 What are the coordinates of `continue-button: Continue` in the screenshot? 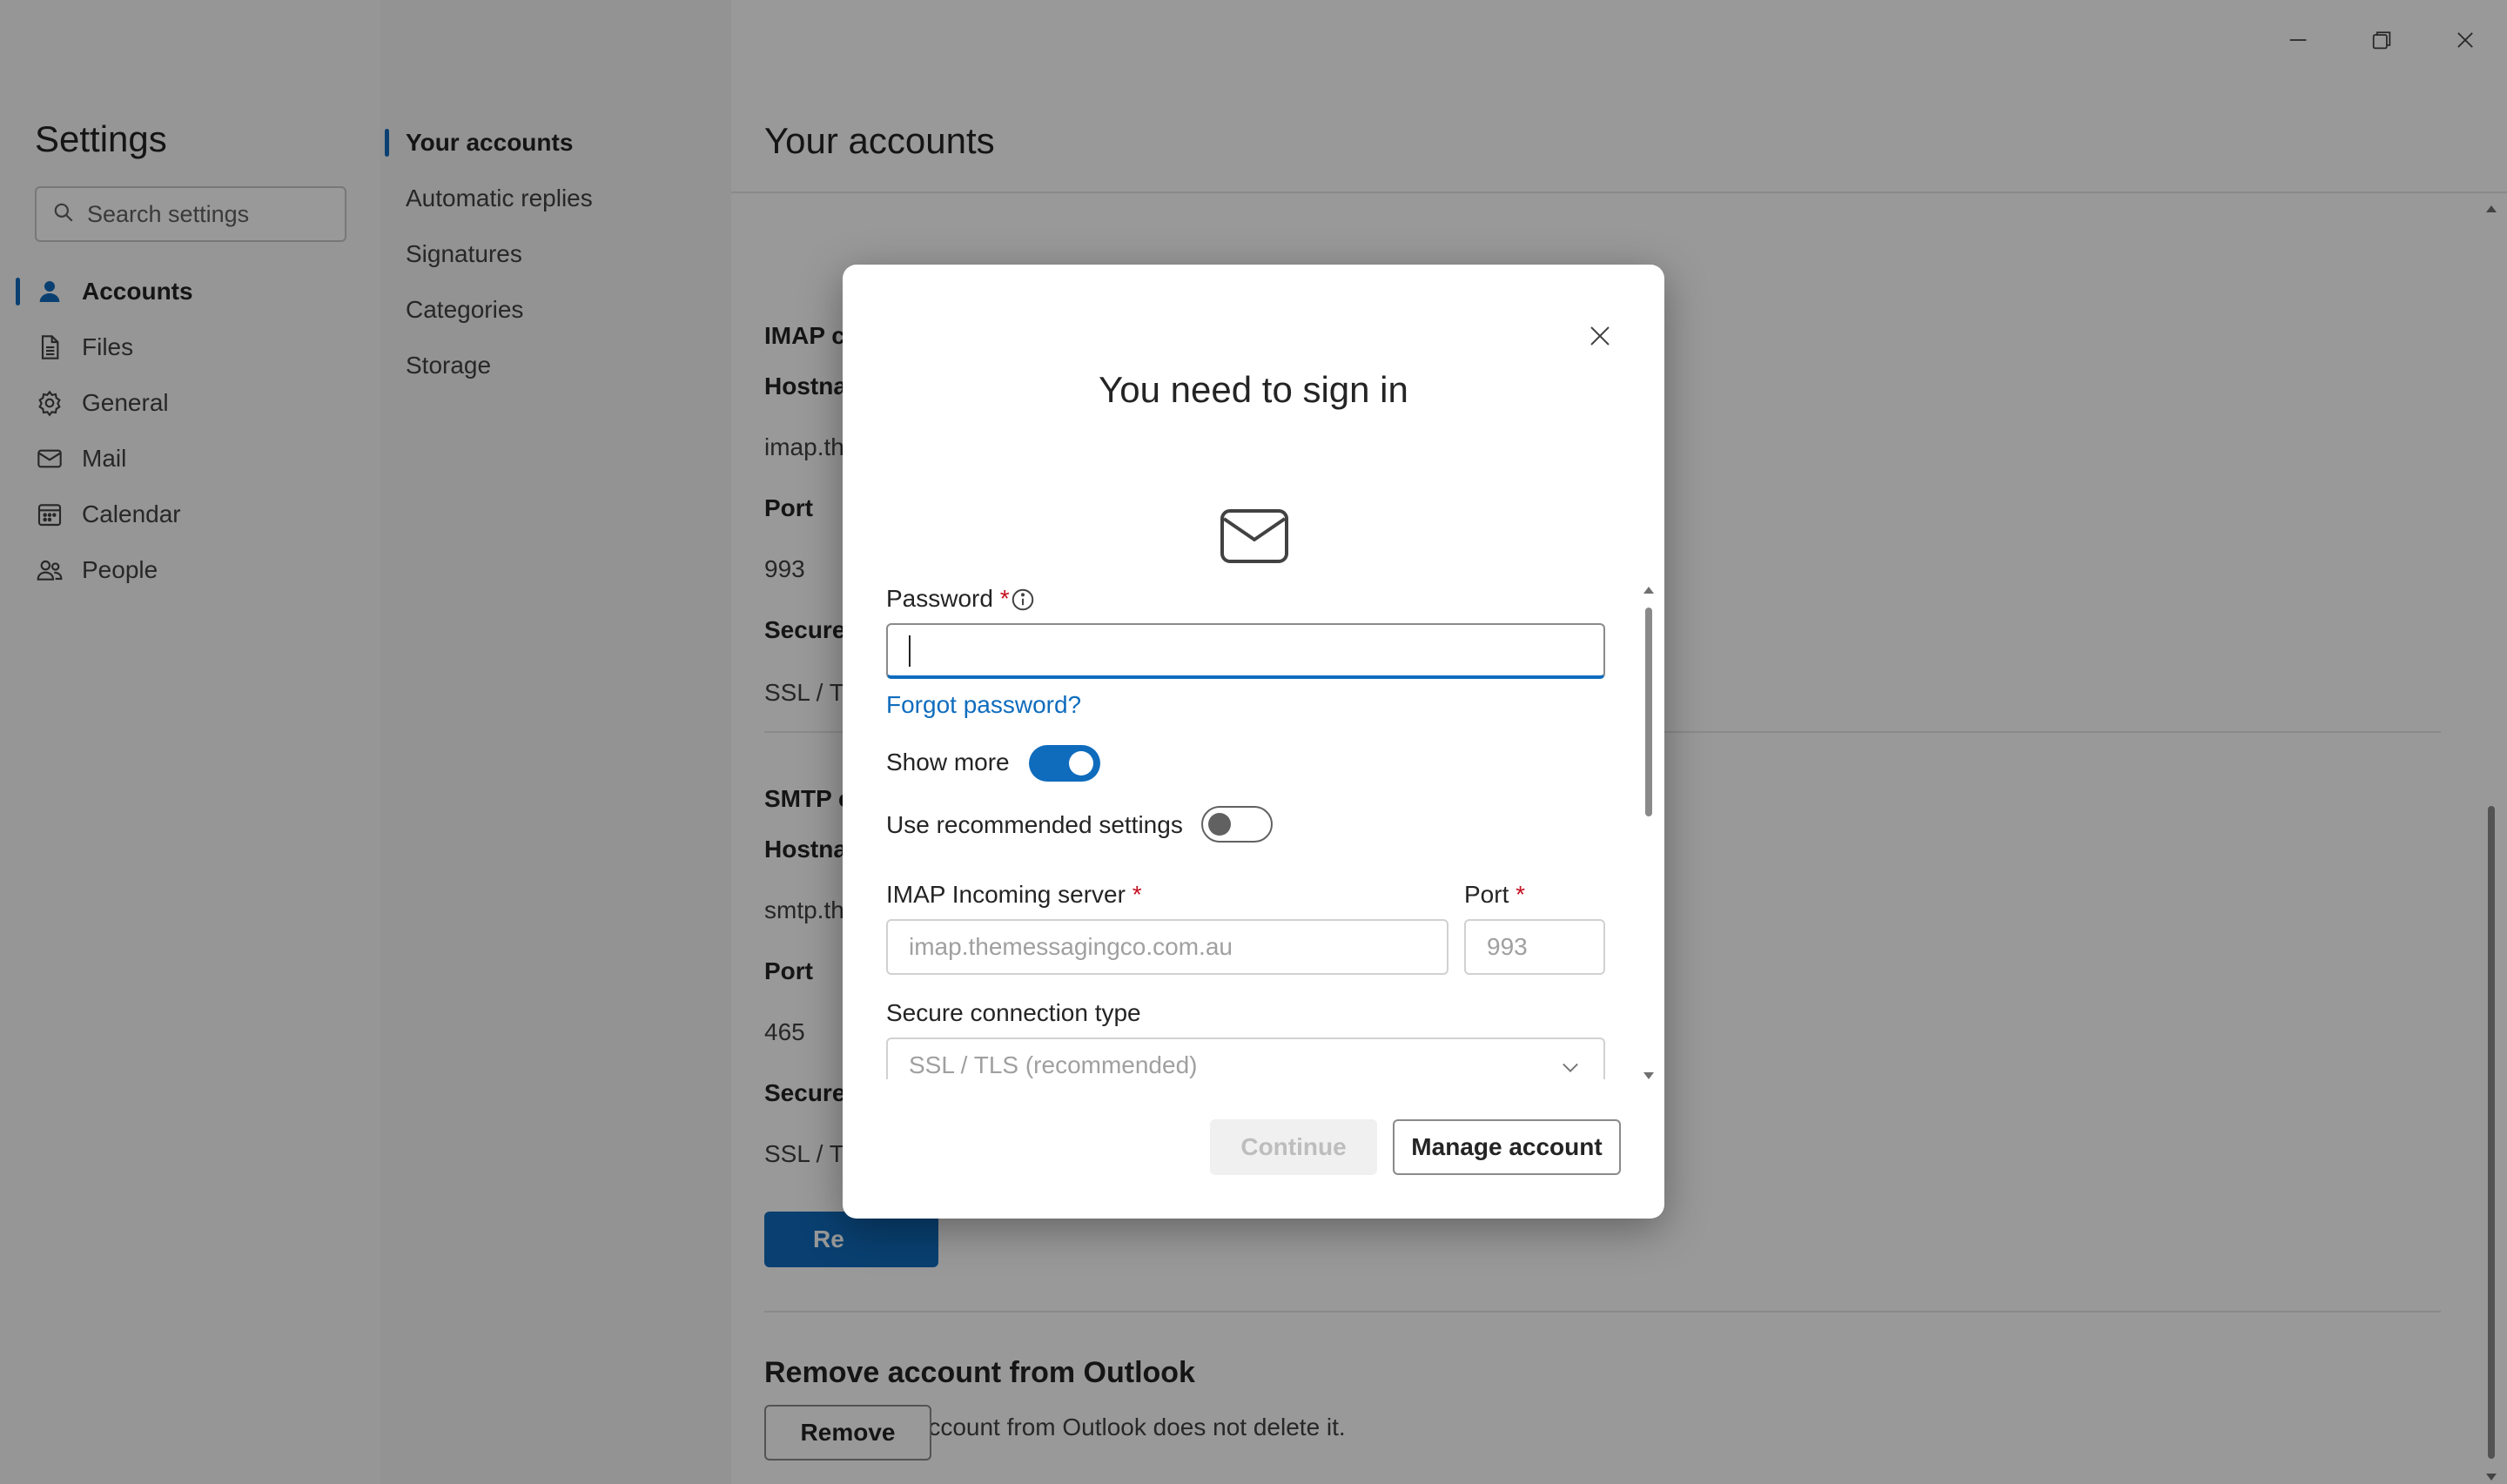 It's located at (1293, 1147).